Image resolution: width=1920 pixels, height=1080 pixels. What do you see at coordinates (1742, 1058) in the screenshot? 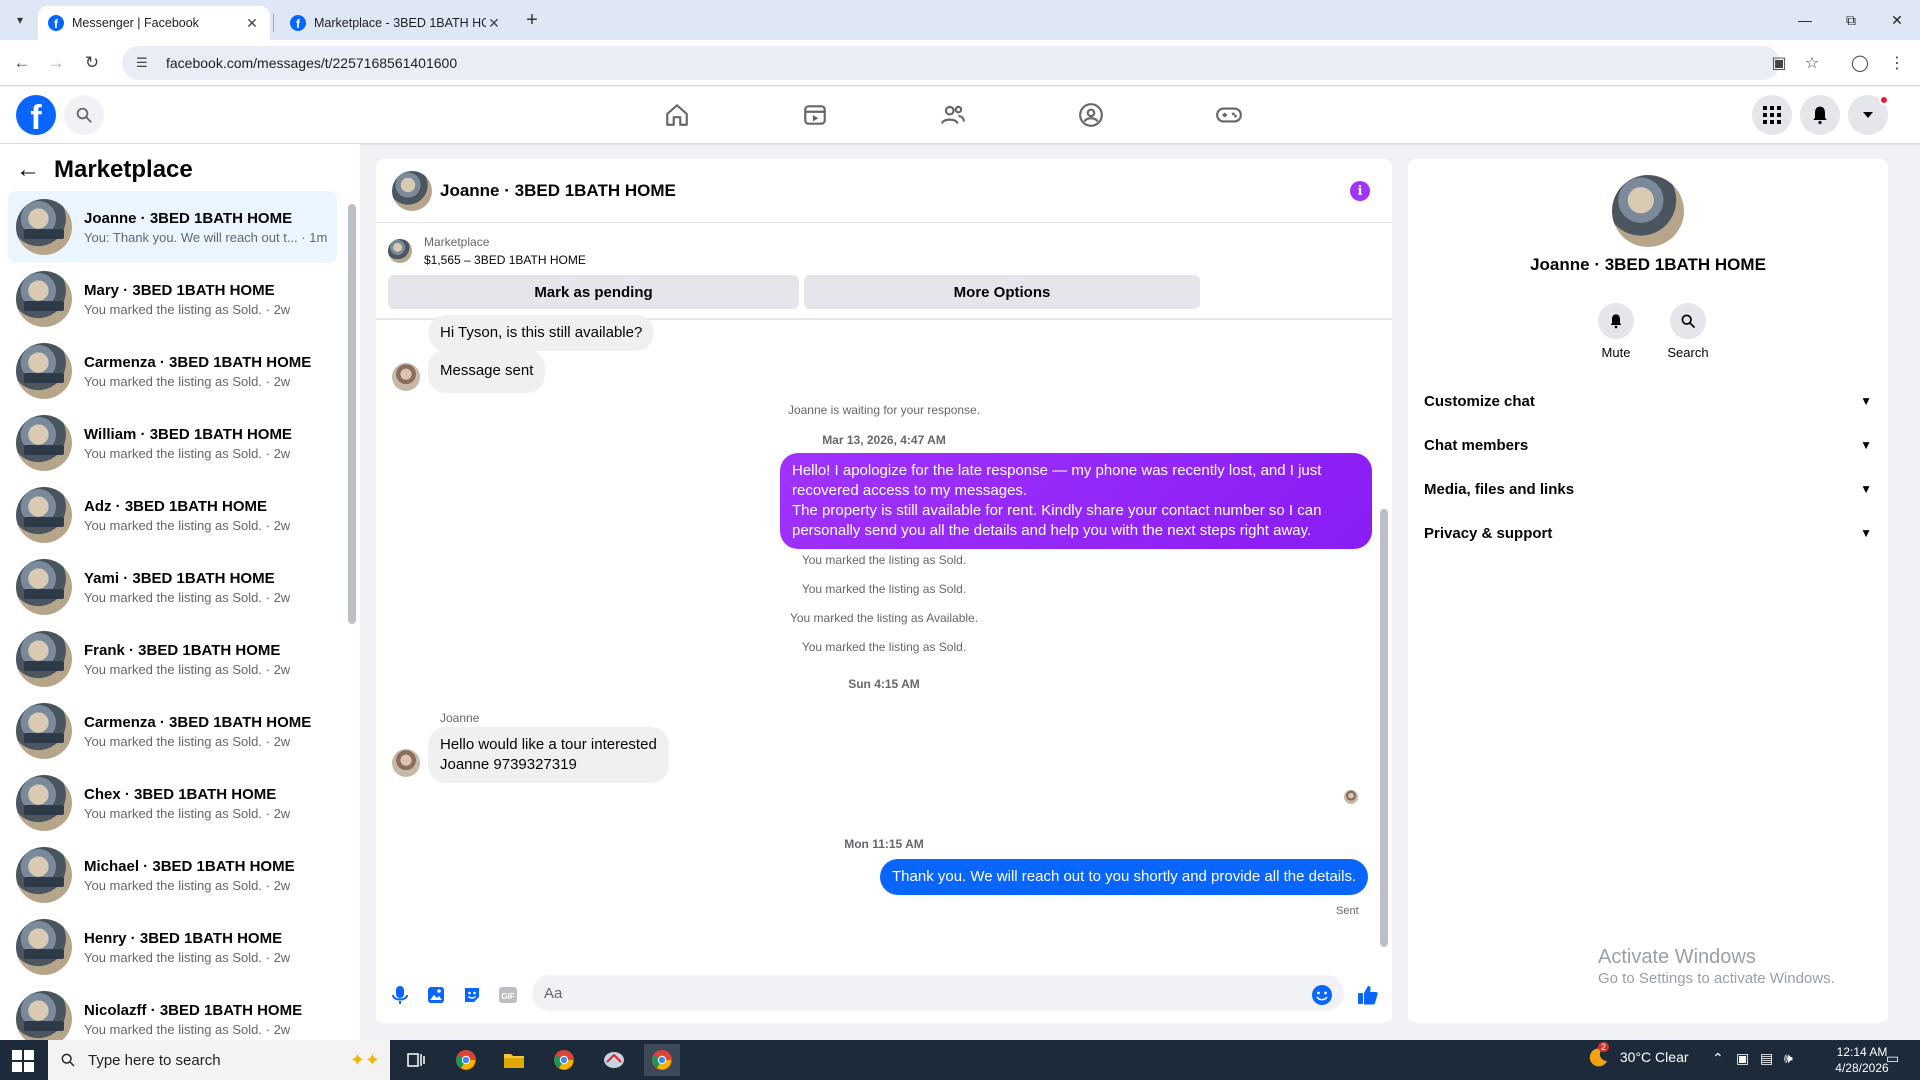
I see `camera-icon: ▣` at bounding box center [1742, 1058].